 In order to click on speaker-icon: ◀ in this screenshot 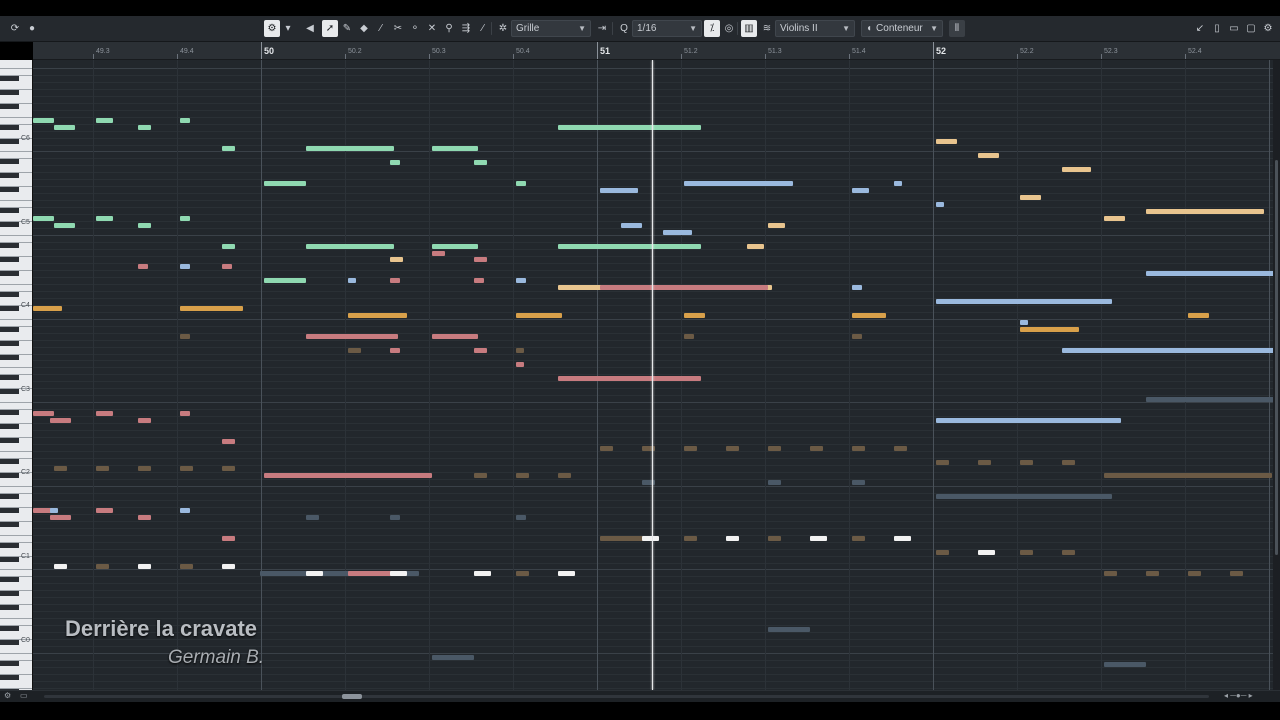, I will do `click(310, 28)`.